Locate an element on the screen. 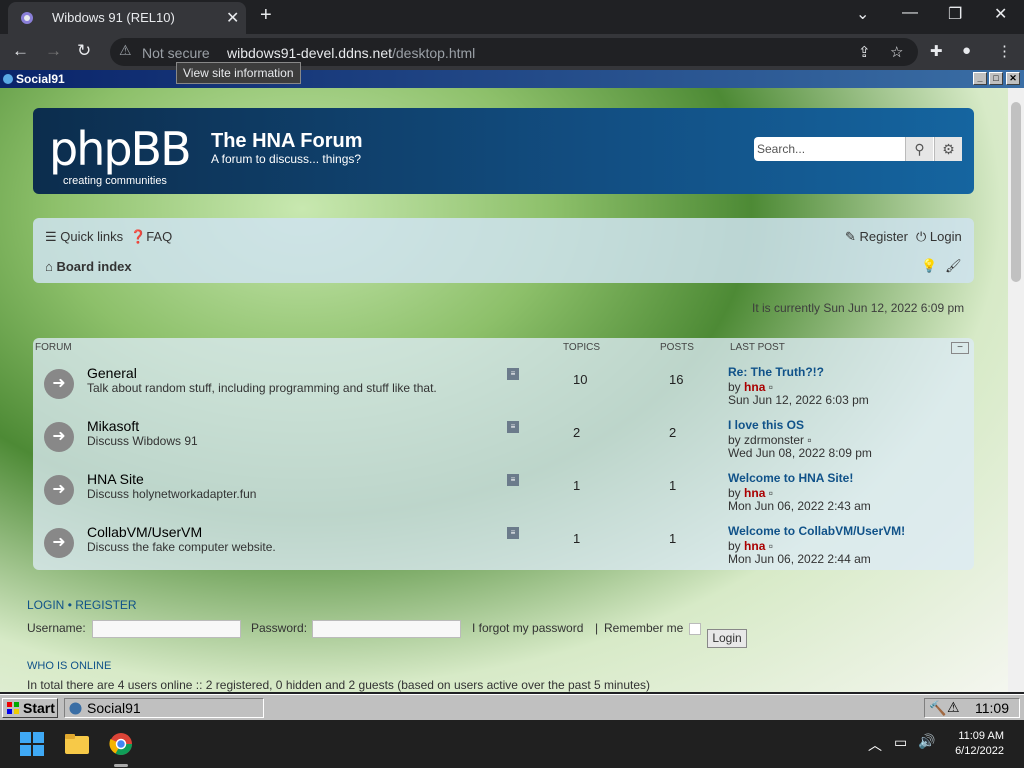 The height and width of the screenshot is (768, 1024). tool-icon: 🔨 is located at coordinates (937, 708).